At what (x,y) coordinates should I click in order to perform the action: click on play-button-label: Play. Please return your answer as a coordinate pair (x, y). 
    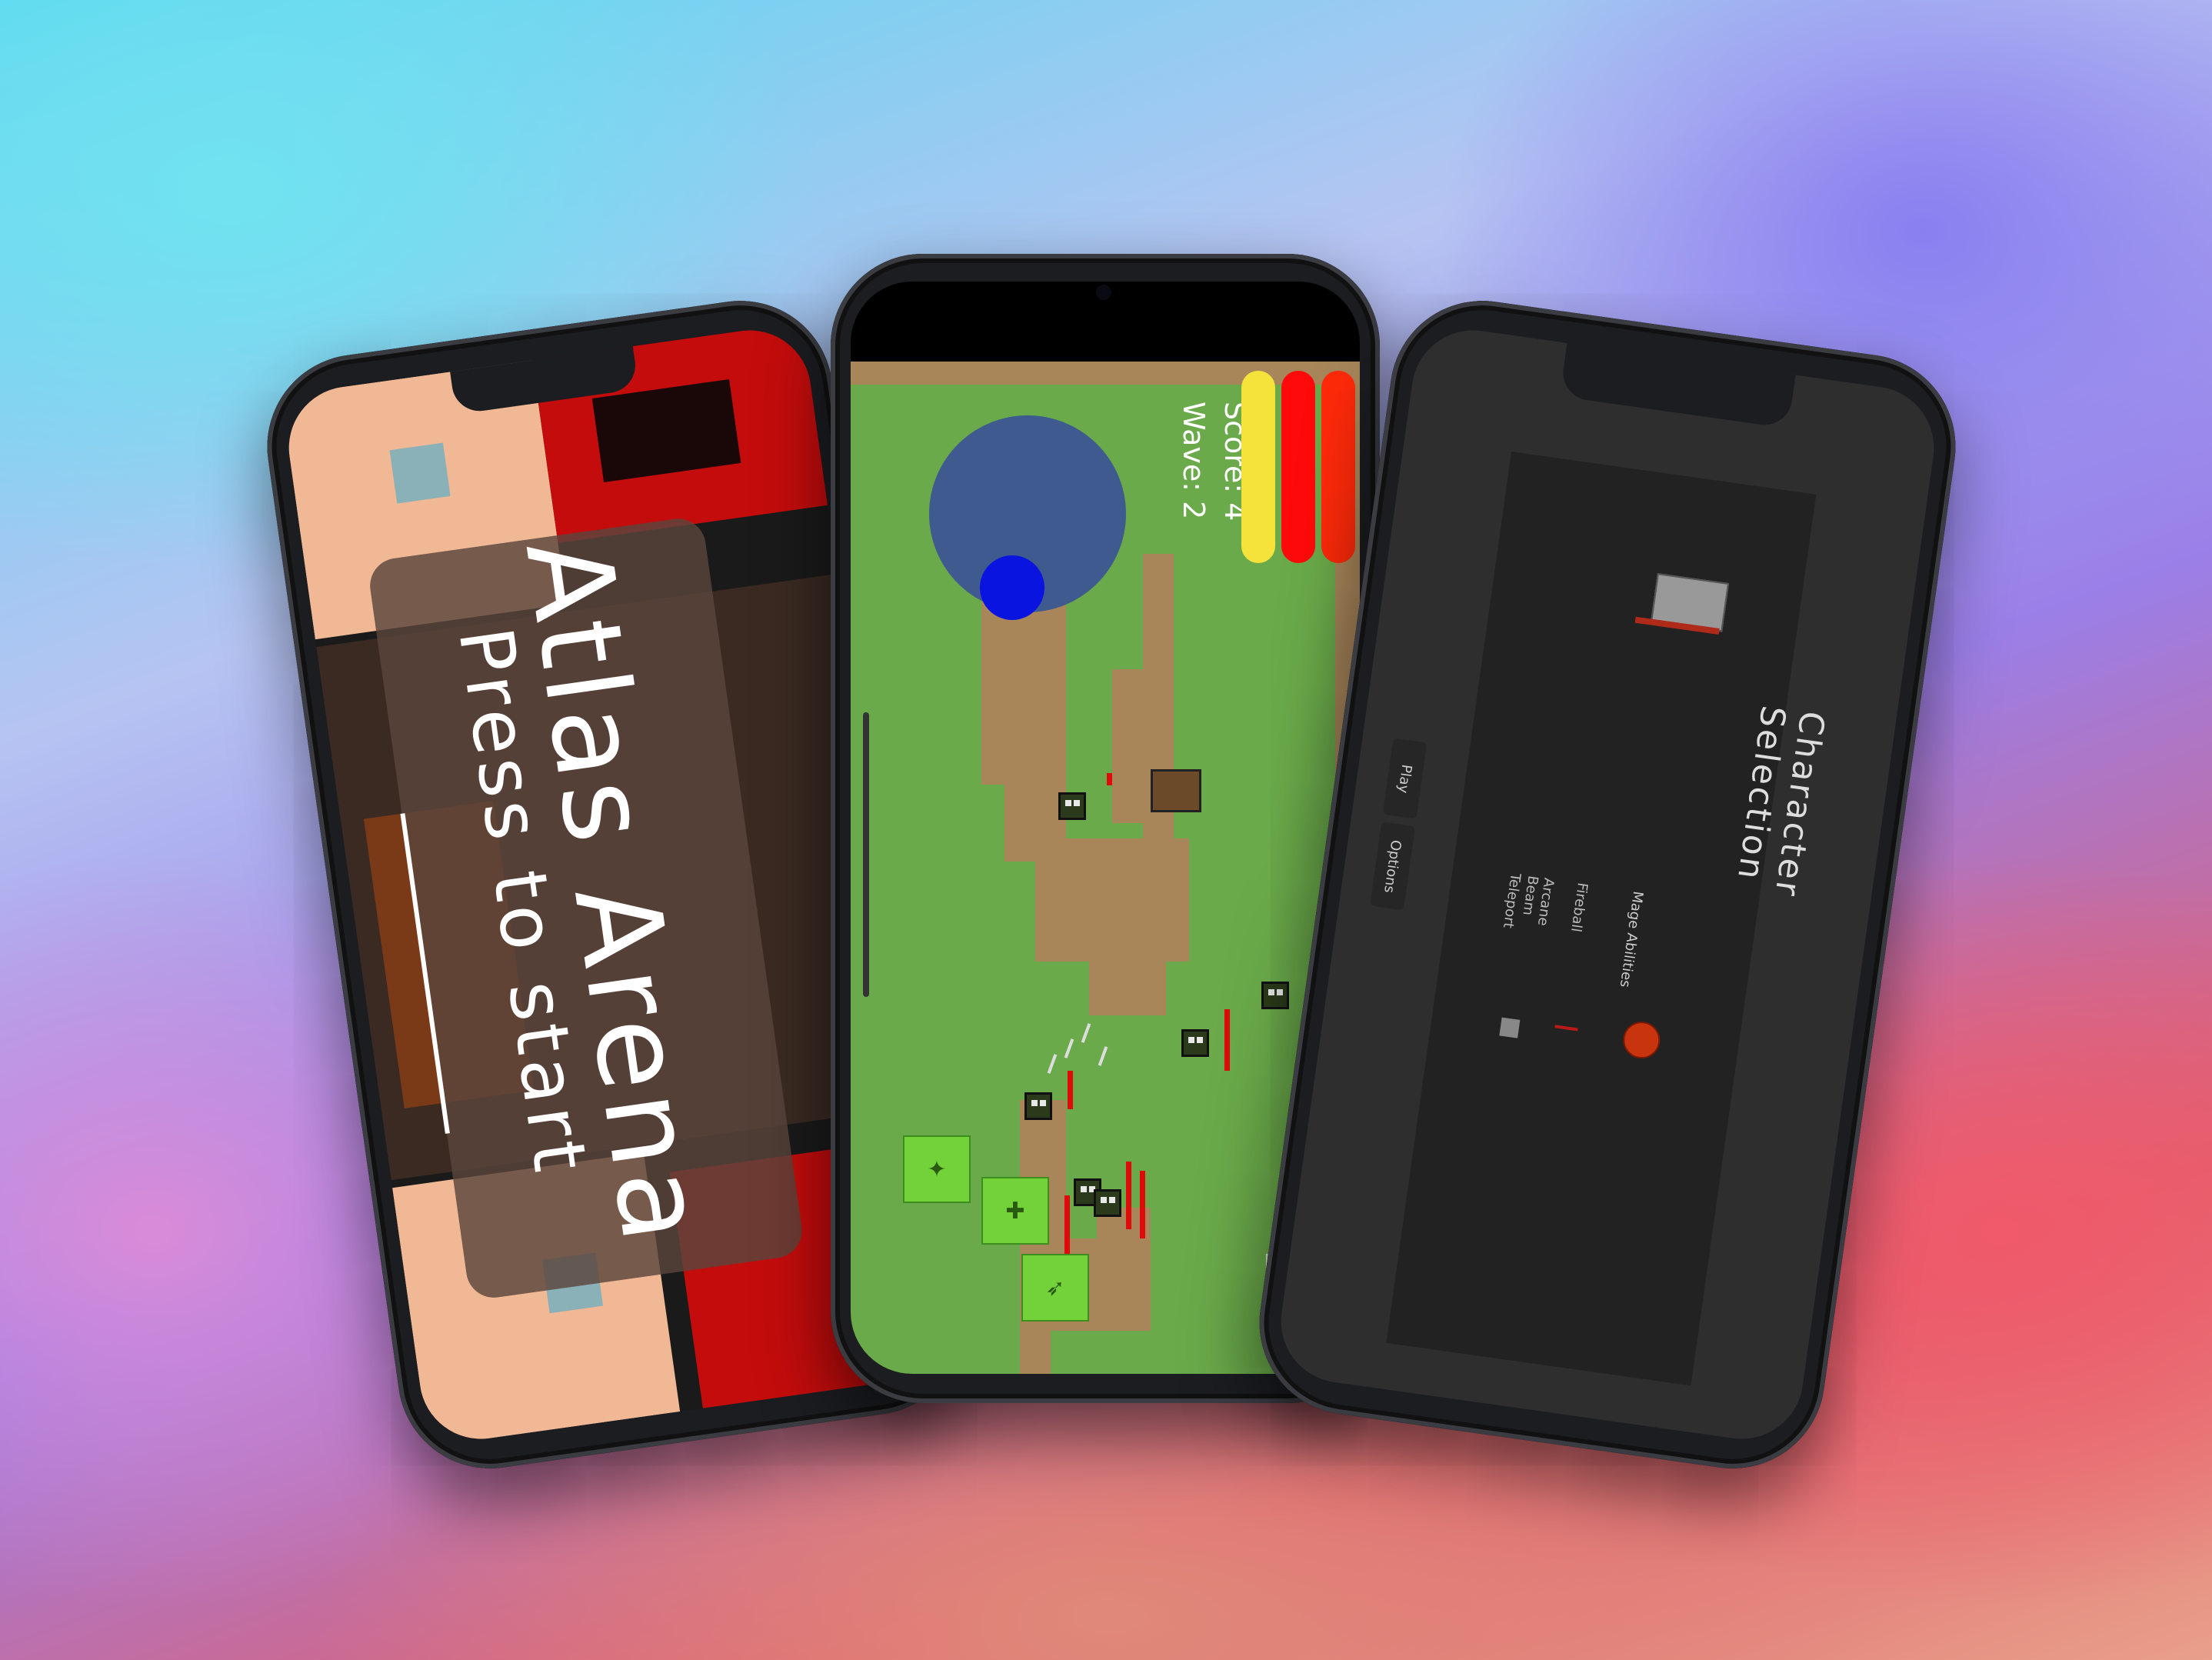
    Looking at the image, I should click on (1404, 779).